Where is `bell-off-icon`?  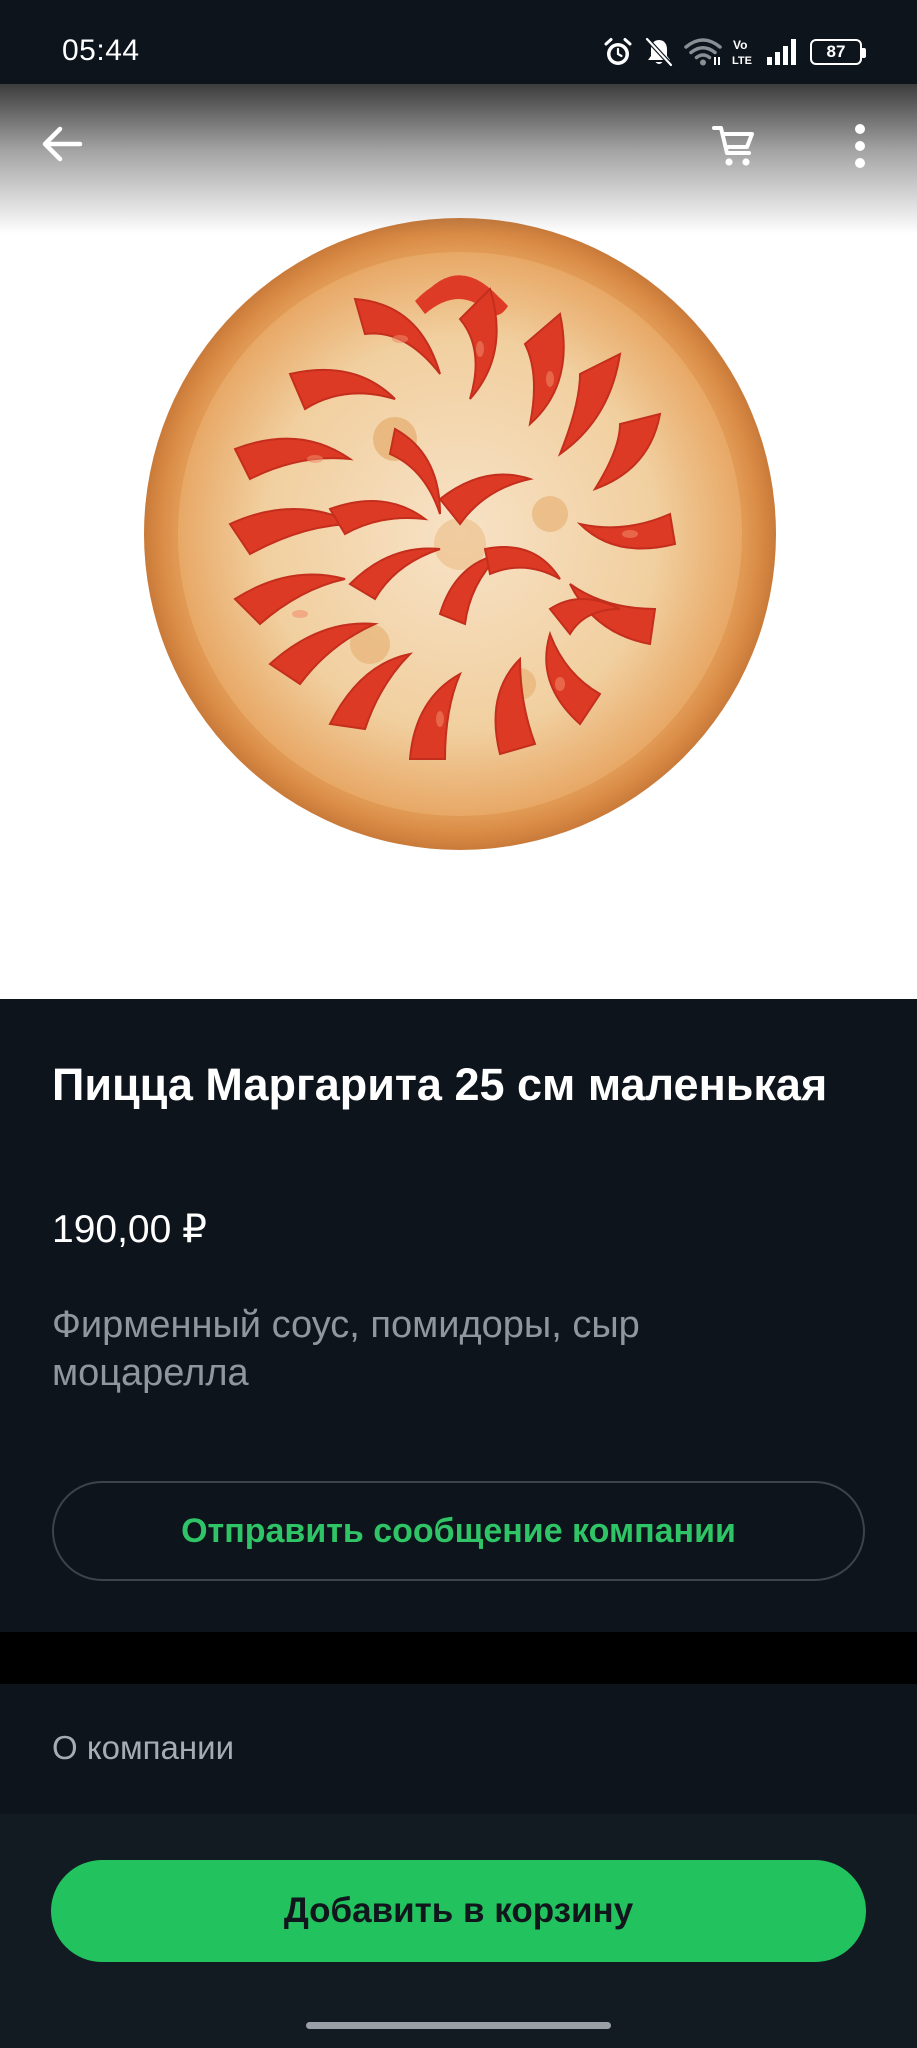 bell-off-icon is located at coordinates (659, 52).